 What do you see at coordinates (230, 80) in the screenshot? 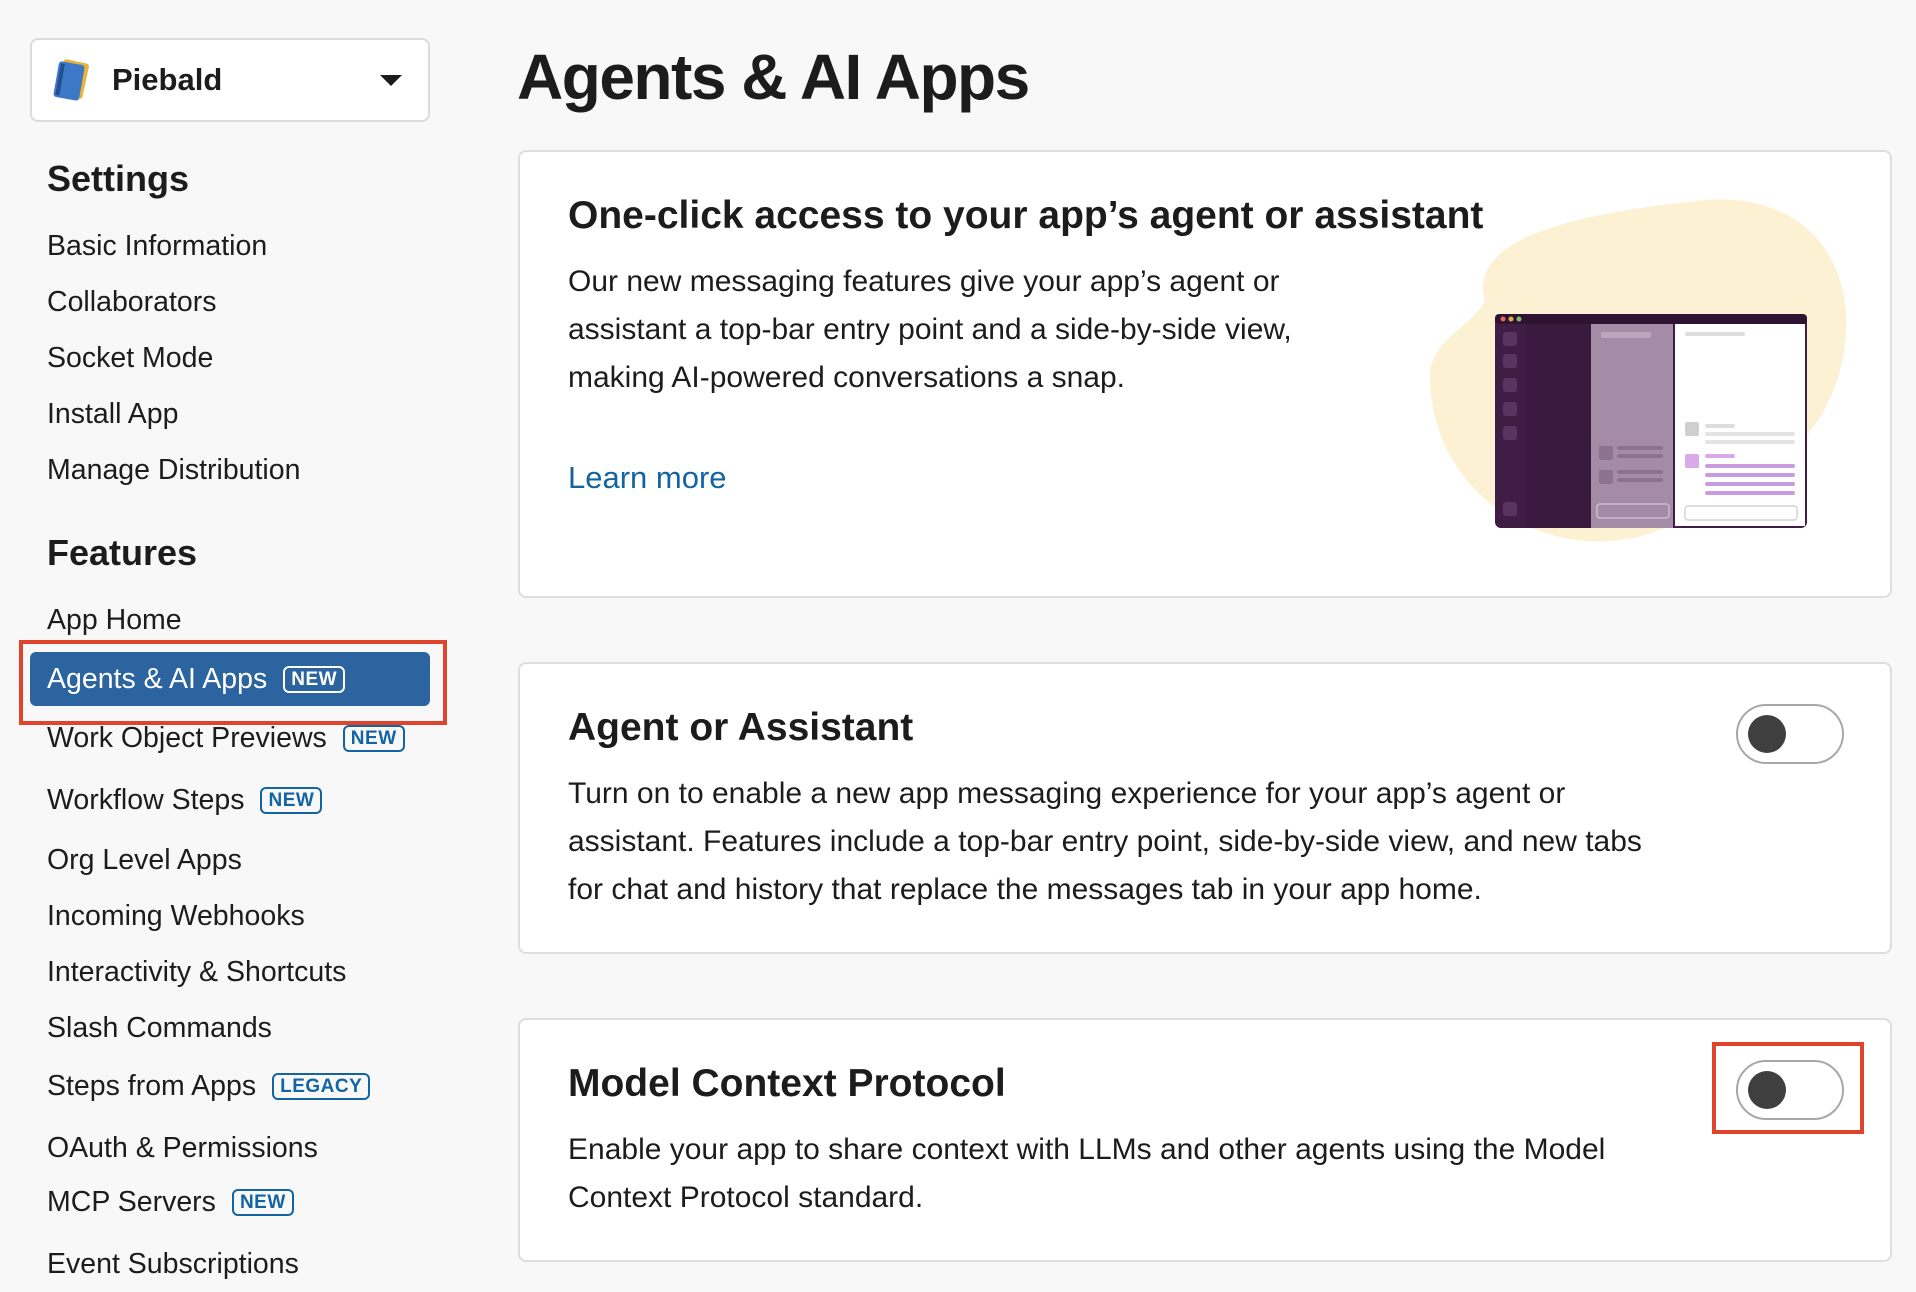
I see `app-selector-dropdown: Piebald` at bounding box center [230, 80].